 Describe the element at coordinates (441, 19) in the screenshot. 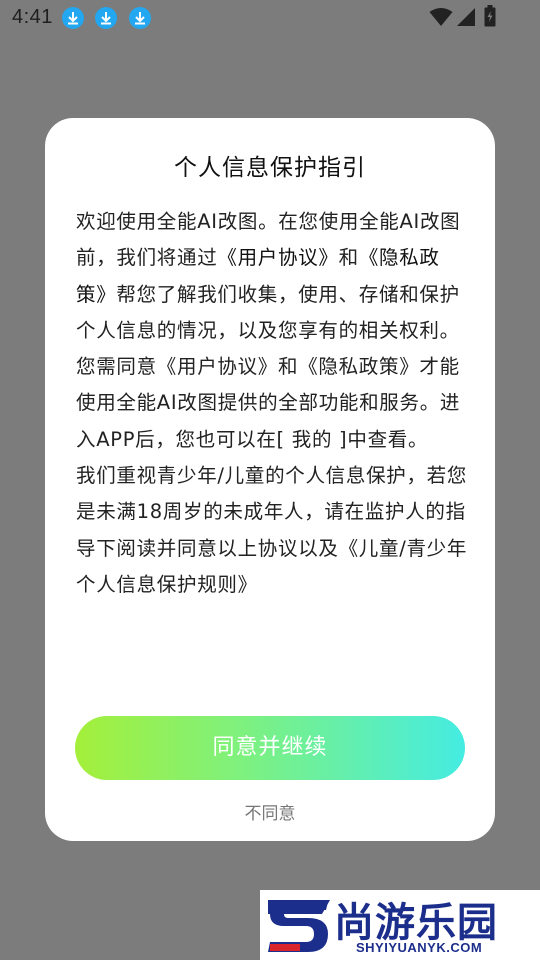

I see `wifi-icon` at that location.